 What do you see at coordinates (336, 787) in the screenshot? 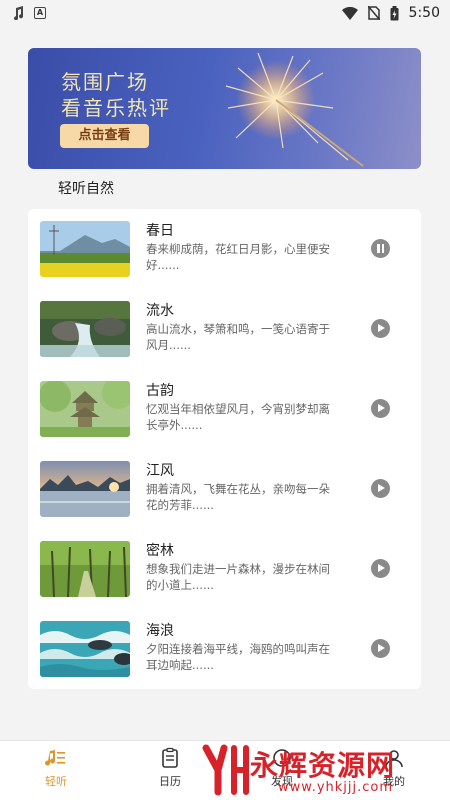
I see `watermark-url: www.yhkjjj.com` at bounding box center [336, 787].